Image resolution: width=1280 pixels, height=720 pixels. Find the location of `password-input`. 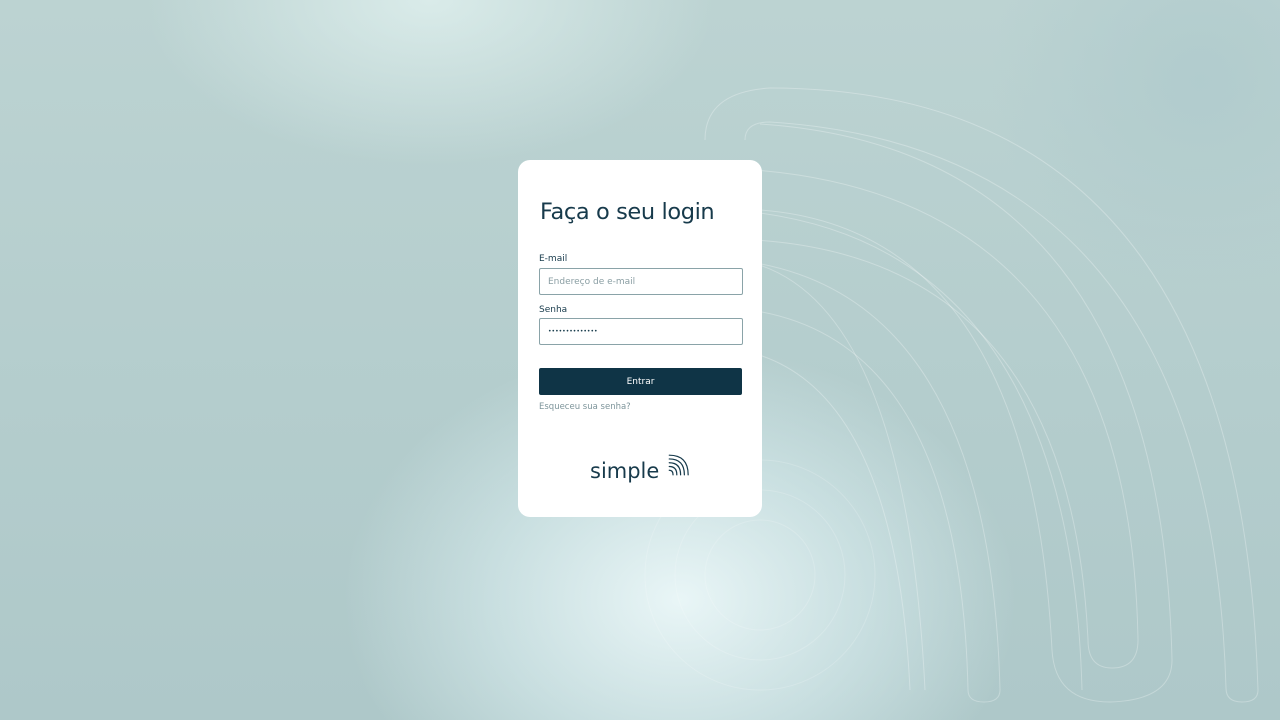

password-input is located at coordinates (641, 331).